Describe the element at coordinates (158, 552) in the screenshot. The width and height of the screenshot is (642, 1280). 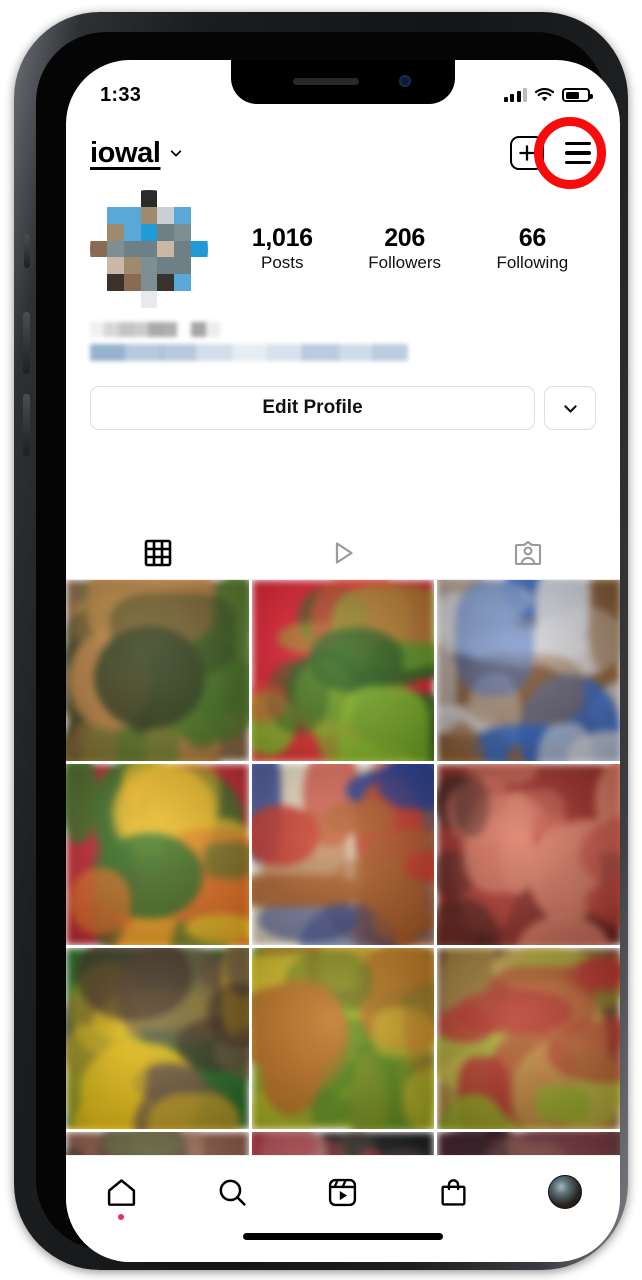
I see `tab-grid` at that location.